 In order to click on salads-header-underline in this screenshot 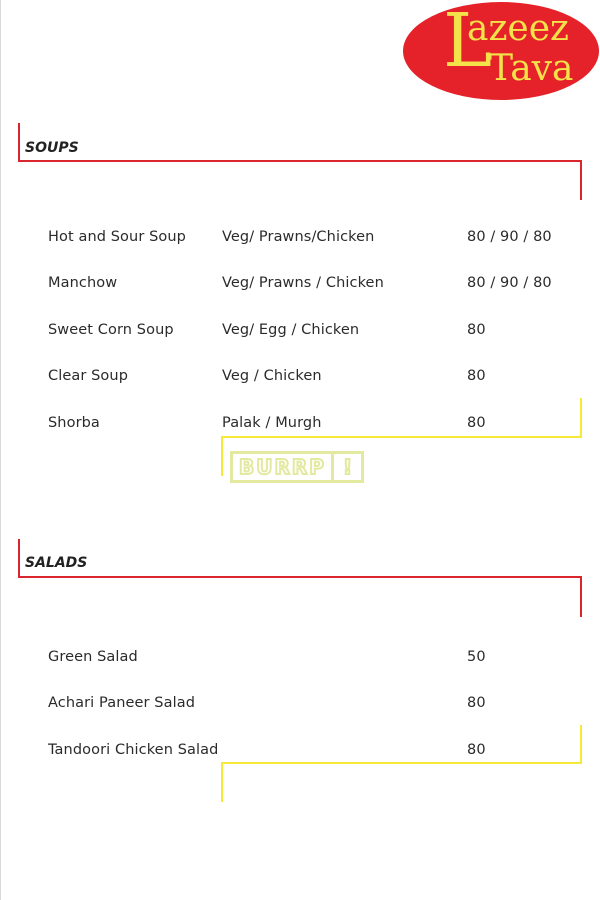, I will do `click(300, 577)`.